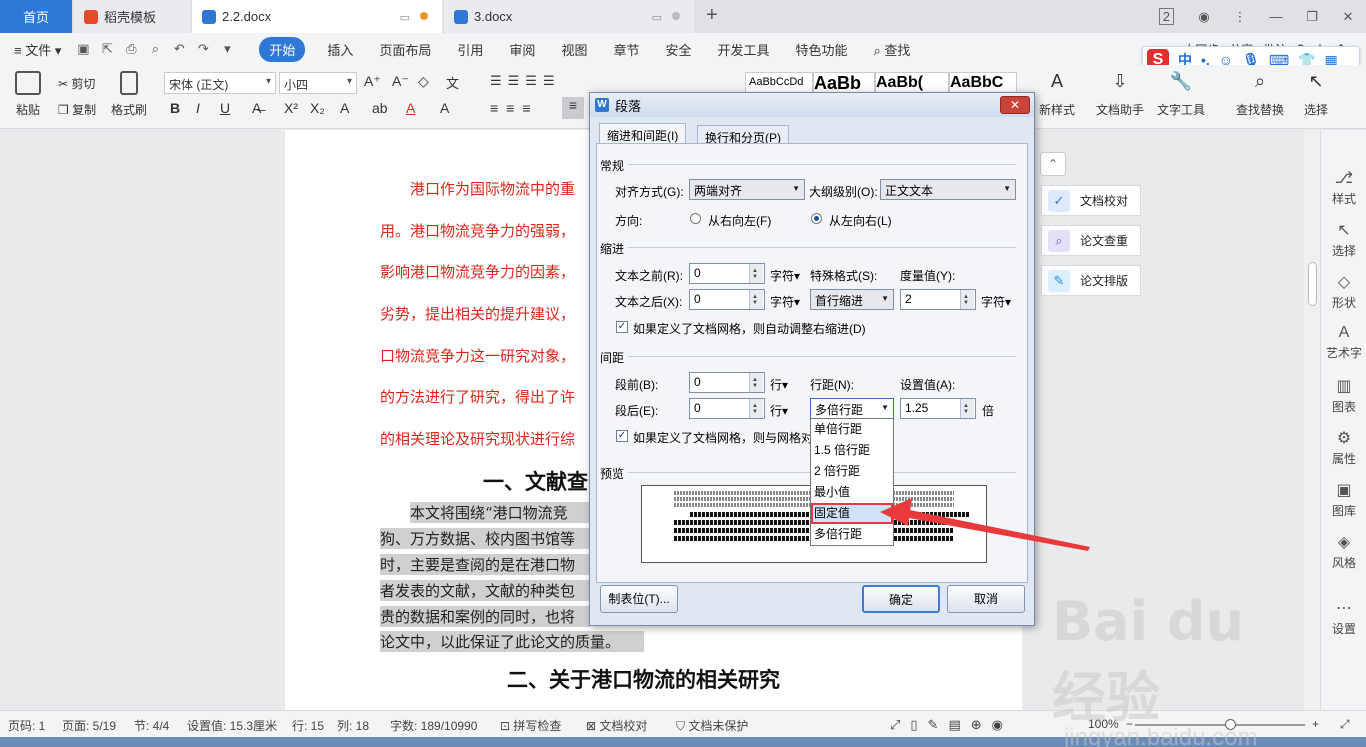  What do you see at coordinates (405, 49) in the screenshot?
I see `tab-page-layout: 页面布局` at bounding box center [405, 49].